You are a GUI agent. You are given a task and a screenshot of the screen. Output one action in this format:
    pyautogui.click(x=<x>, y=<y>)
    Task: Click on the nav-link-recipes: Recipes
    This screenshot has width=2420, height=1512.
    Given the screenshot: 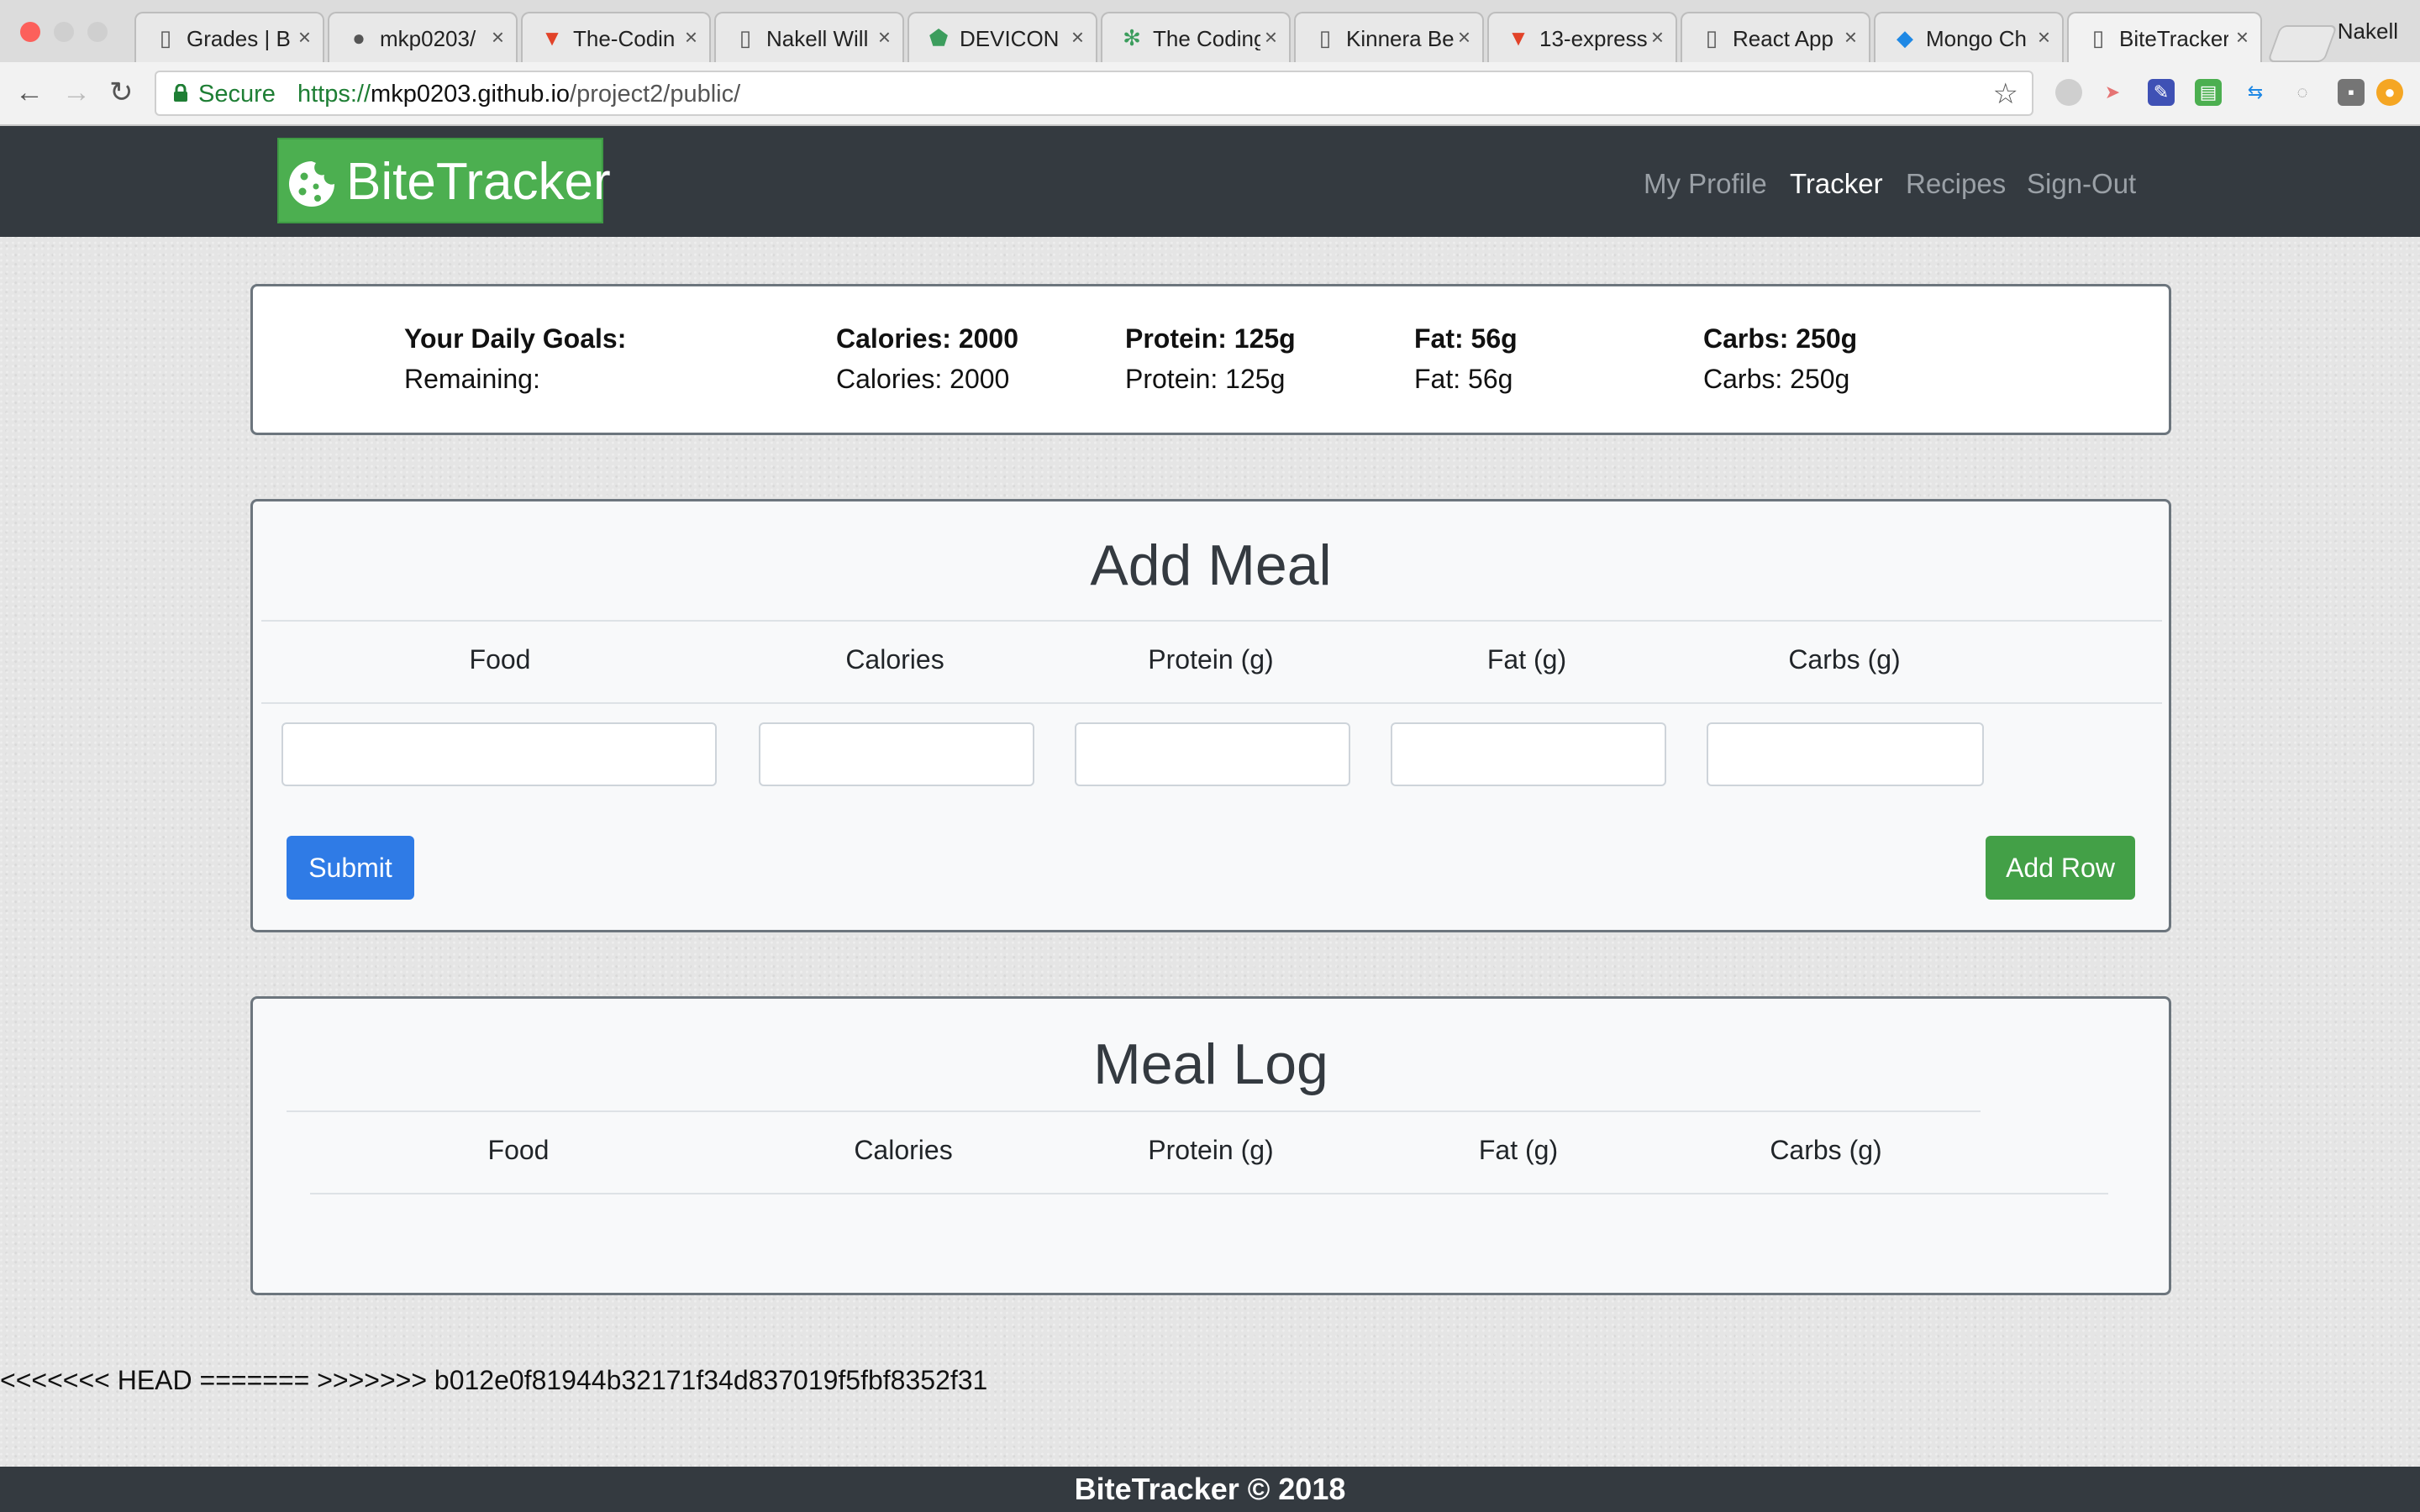 What is the action you would take?
    pyautogui.click(x=1956, y=184)
    